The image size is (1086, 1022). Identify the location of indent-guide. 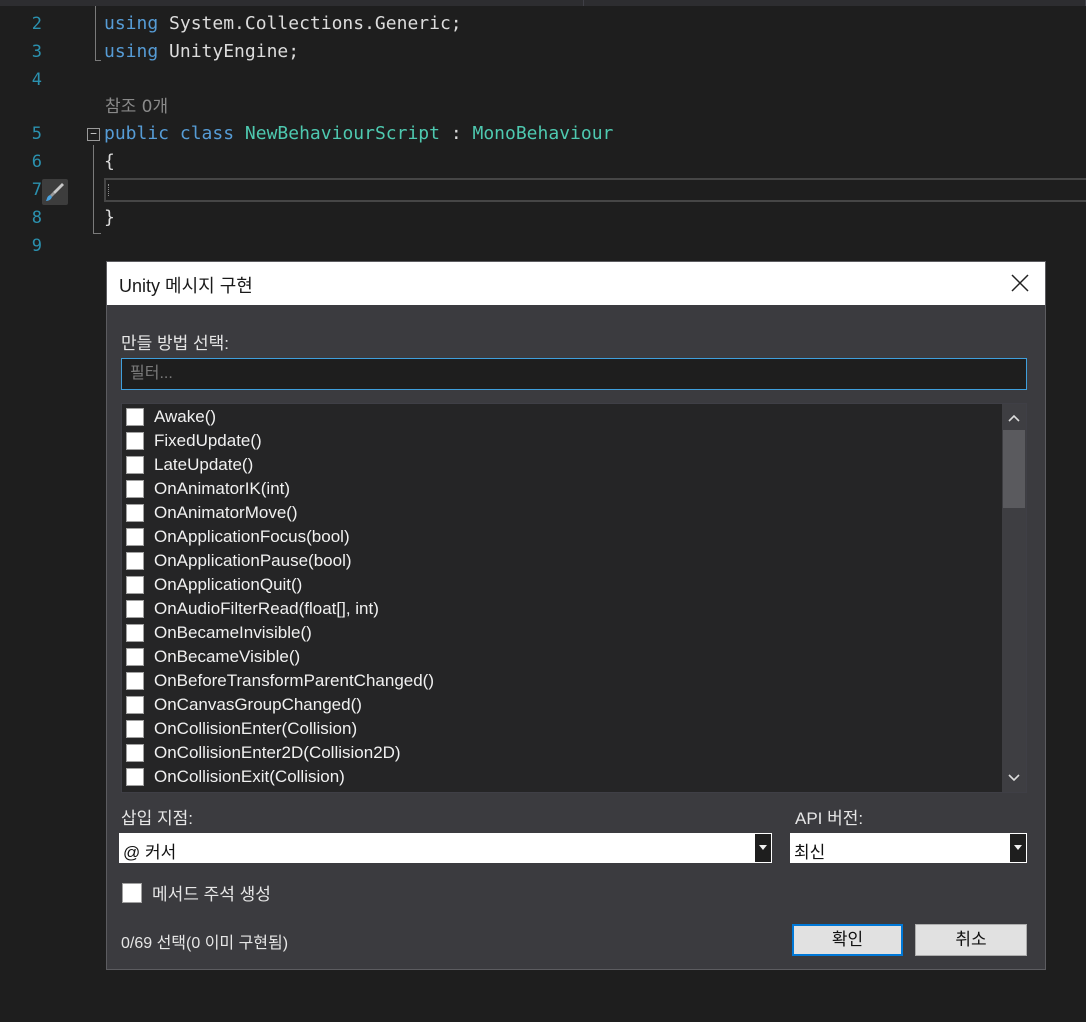
(108, 190).